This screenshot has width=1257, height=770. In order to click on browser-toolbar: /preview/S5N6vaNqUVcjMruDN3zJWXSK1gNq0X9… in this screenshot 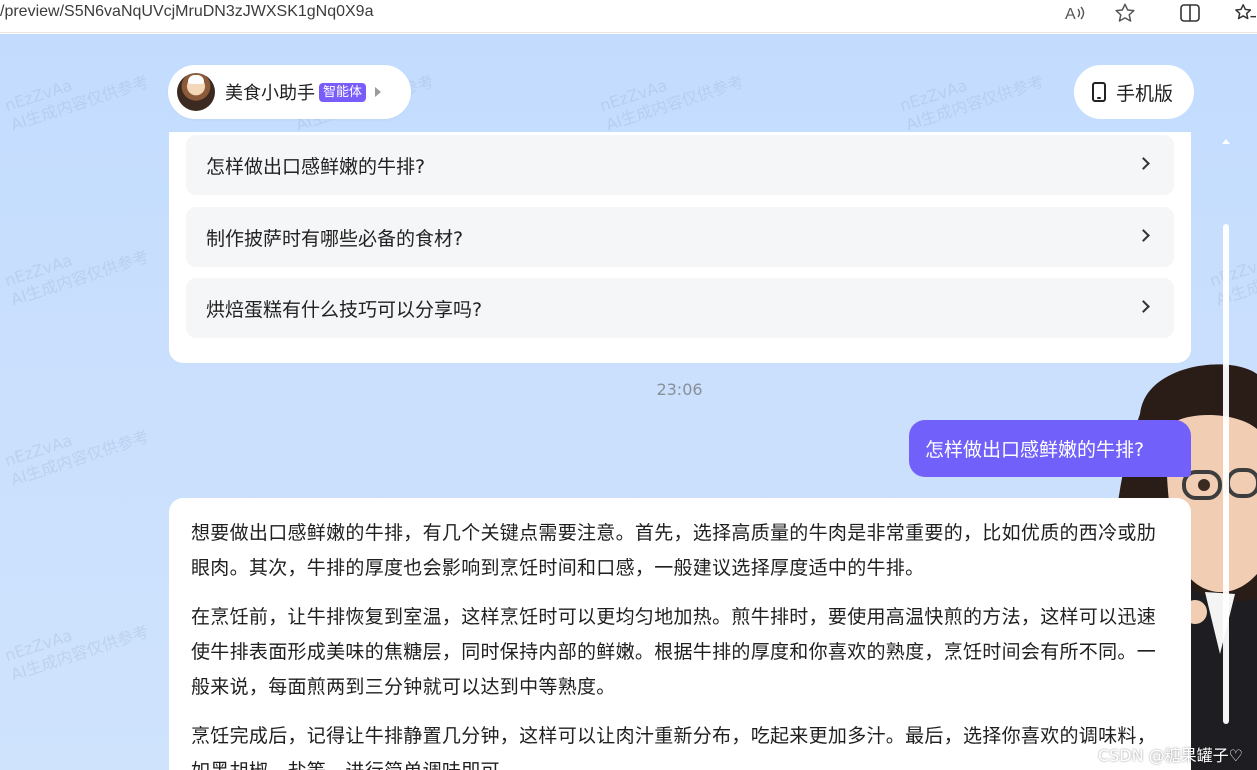, I will do `click(628, 16)`.